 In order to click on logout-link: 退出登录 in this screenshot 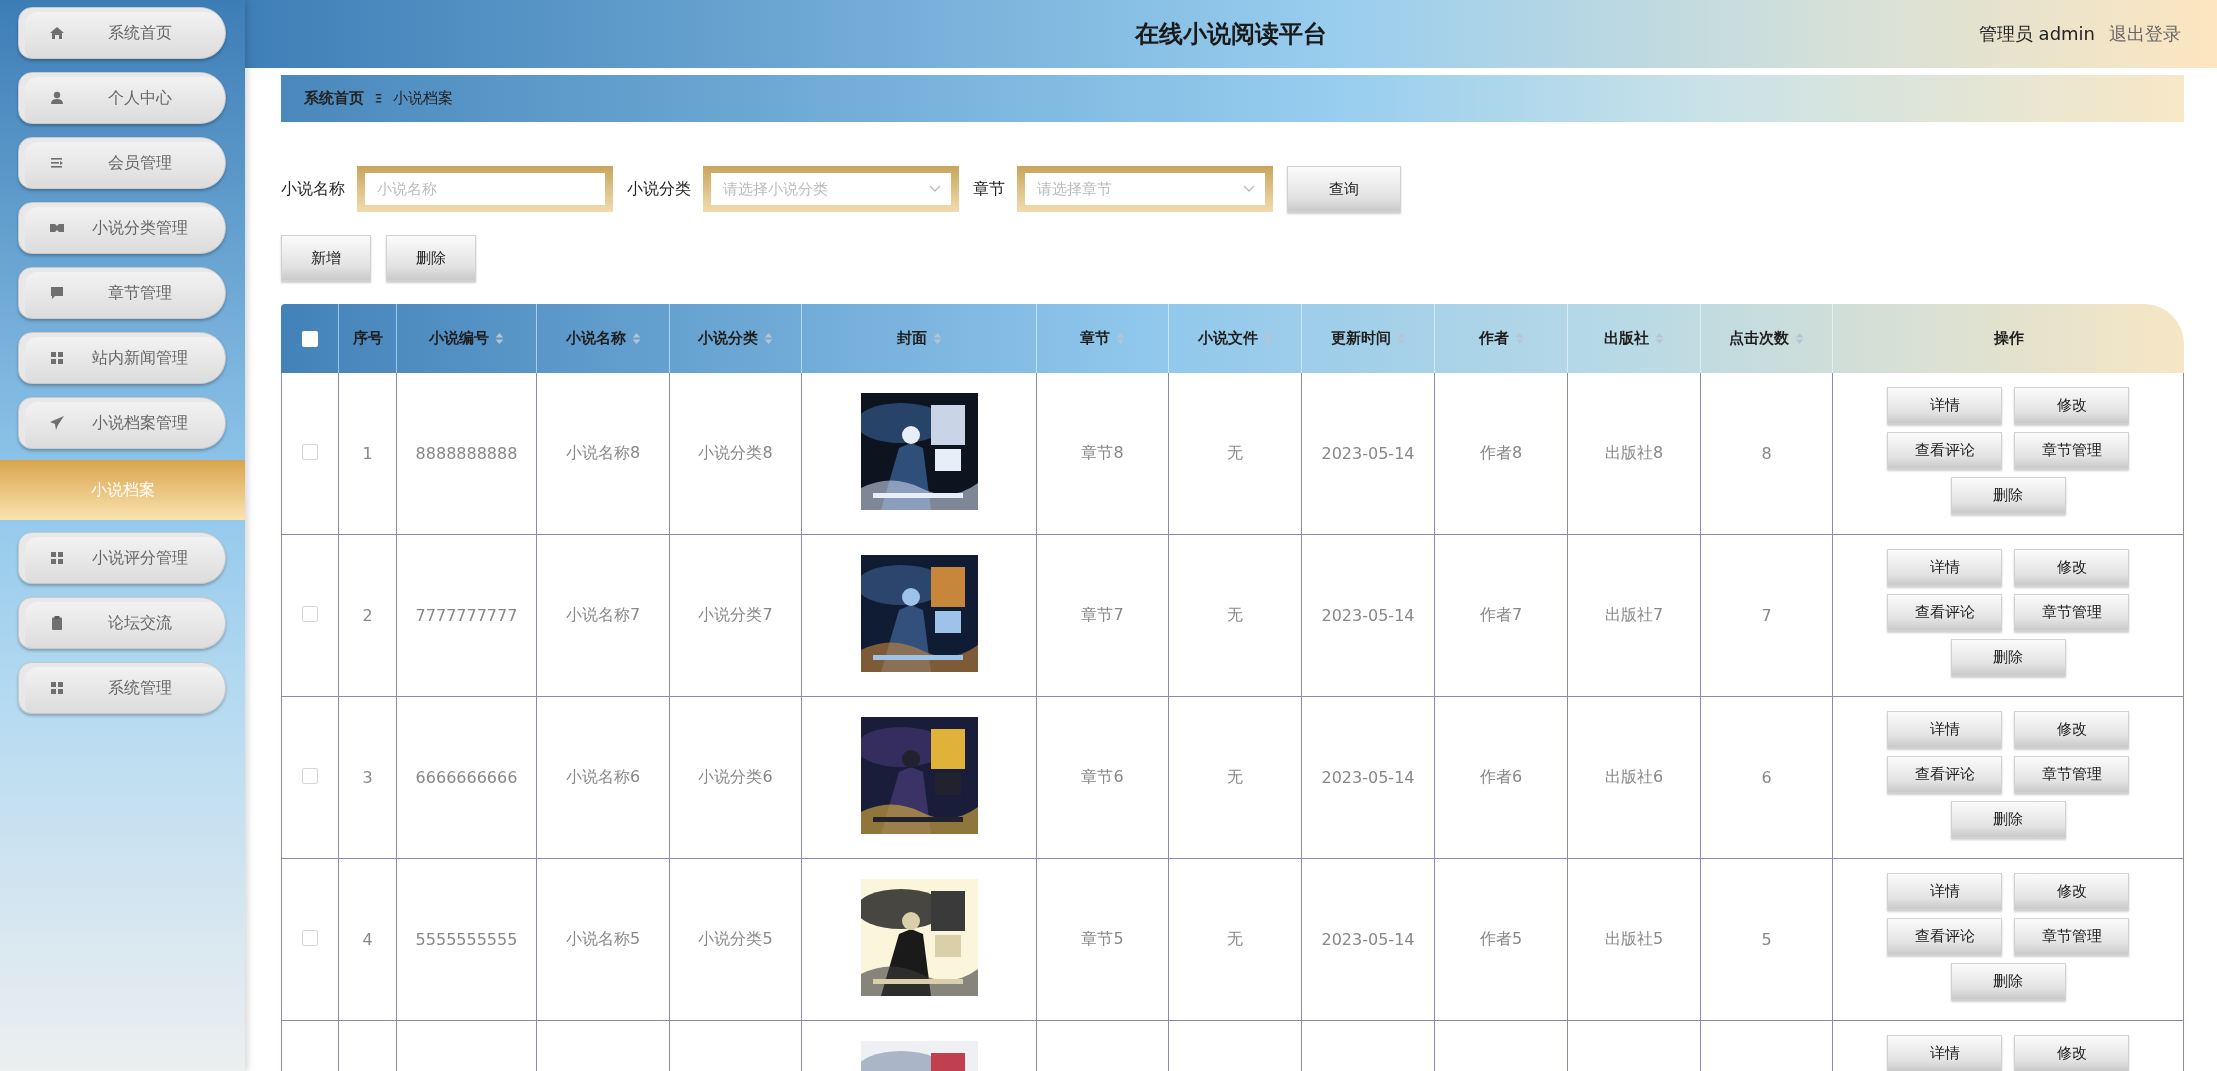, I will do `click(2145, 34)`.